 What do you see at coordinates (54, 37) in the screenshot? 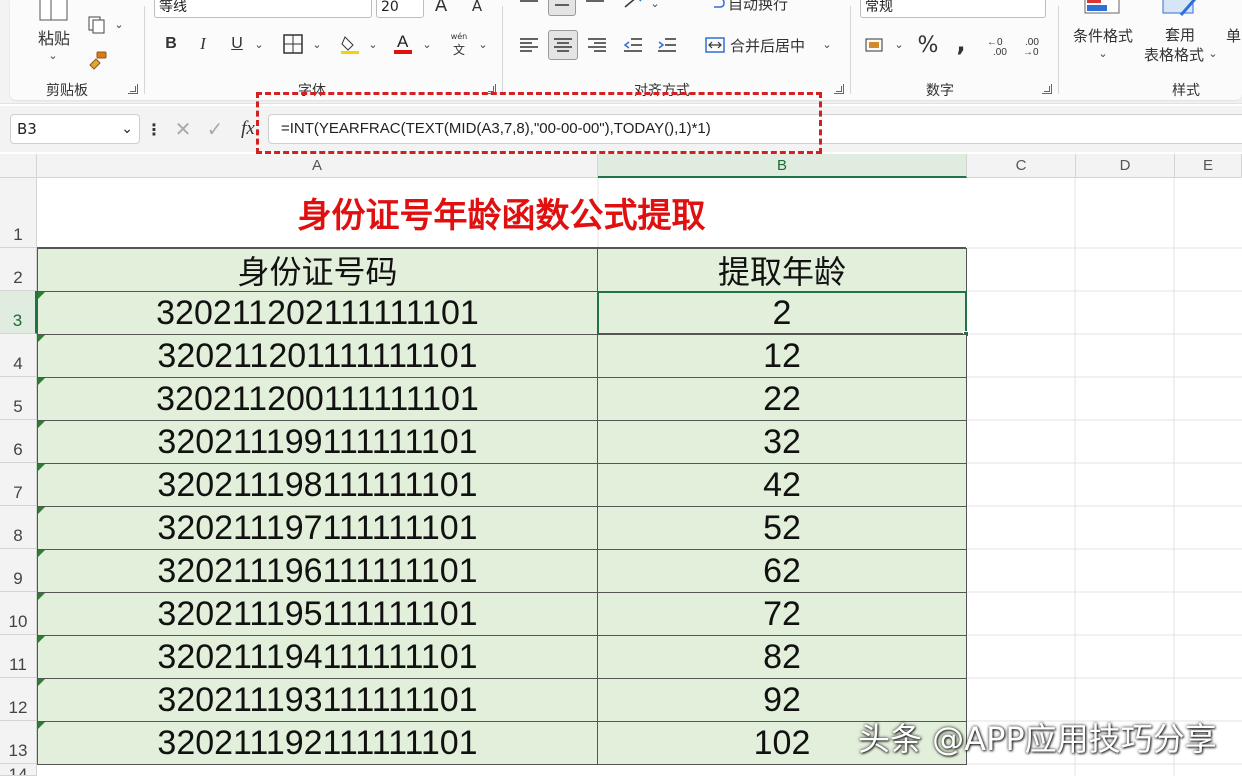
I see `paste-button: 粘贴` at bounding box center [54, 37].